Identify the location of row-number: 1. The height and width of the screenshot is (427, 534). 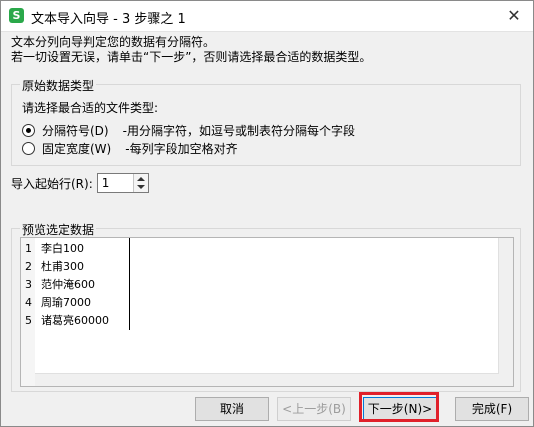
(28, 248).